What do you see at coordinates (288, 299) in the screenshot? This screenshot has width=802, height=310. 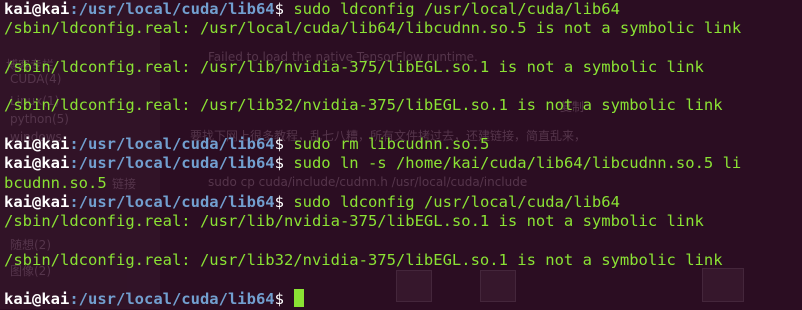 I see `command-text` at bounding box center [288, 299].